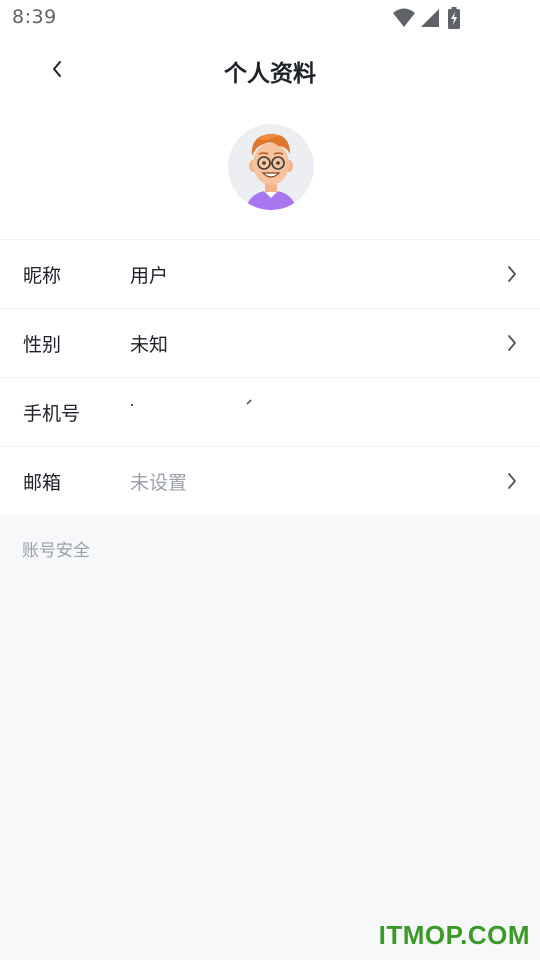 The height and width of the screenshot is (960, 540). Describe the element at coordinates (56, 551) in the screenshot. I see `account-security-section-title: 账号安全` at that location.